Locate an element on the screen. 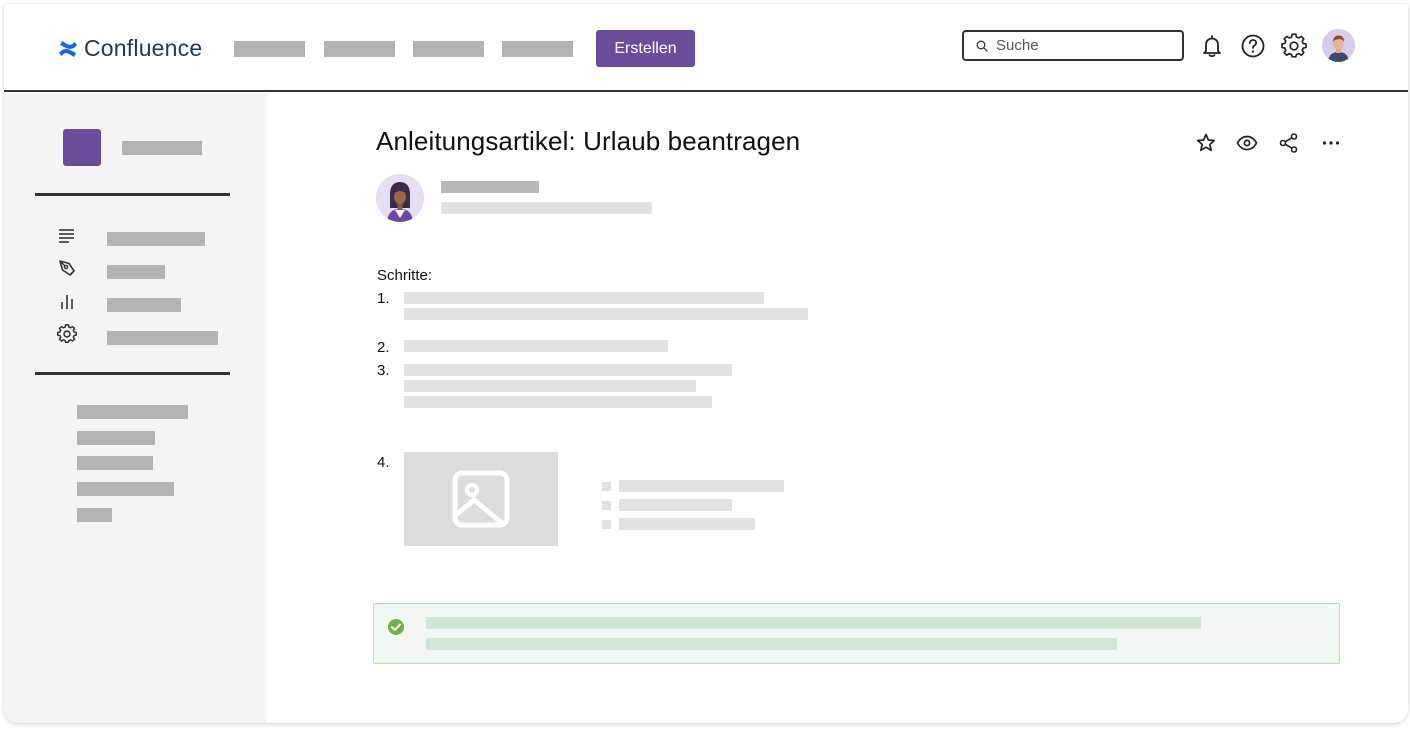 This screenshot has width=1410, height=729. step-number: 2. is located at coordinates (383, 347).